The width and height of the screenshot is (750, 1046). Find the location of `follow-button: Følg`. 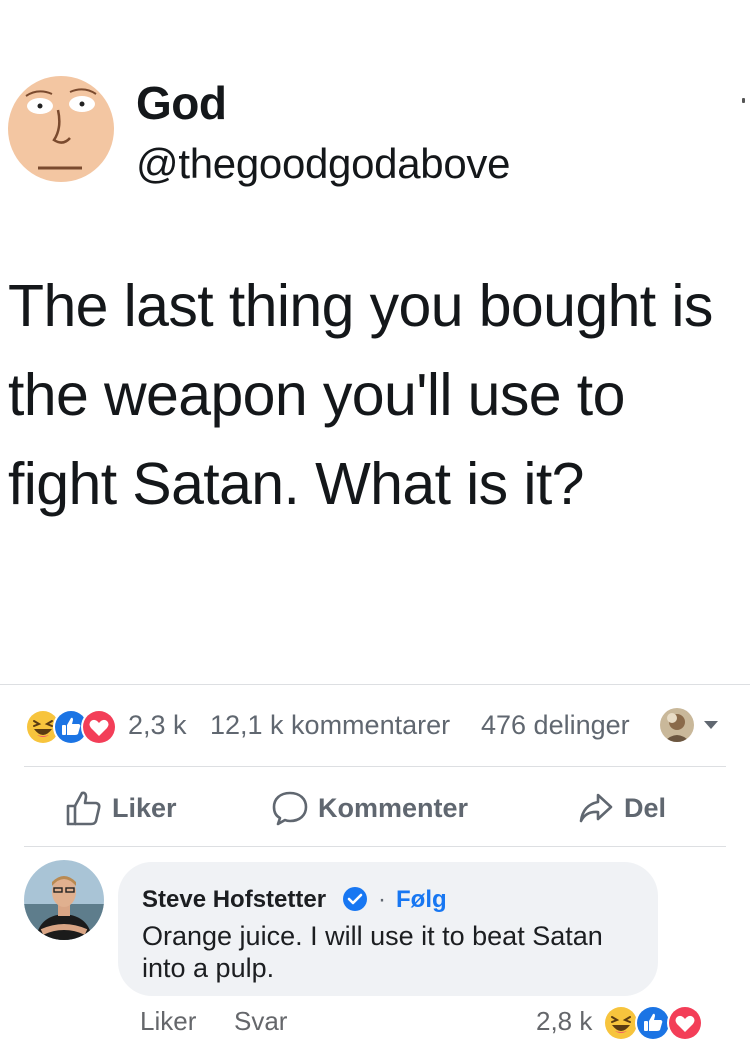

follow-button: Følg is located at coordinates (421, 900).